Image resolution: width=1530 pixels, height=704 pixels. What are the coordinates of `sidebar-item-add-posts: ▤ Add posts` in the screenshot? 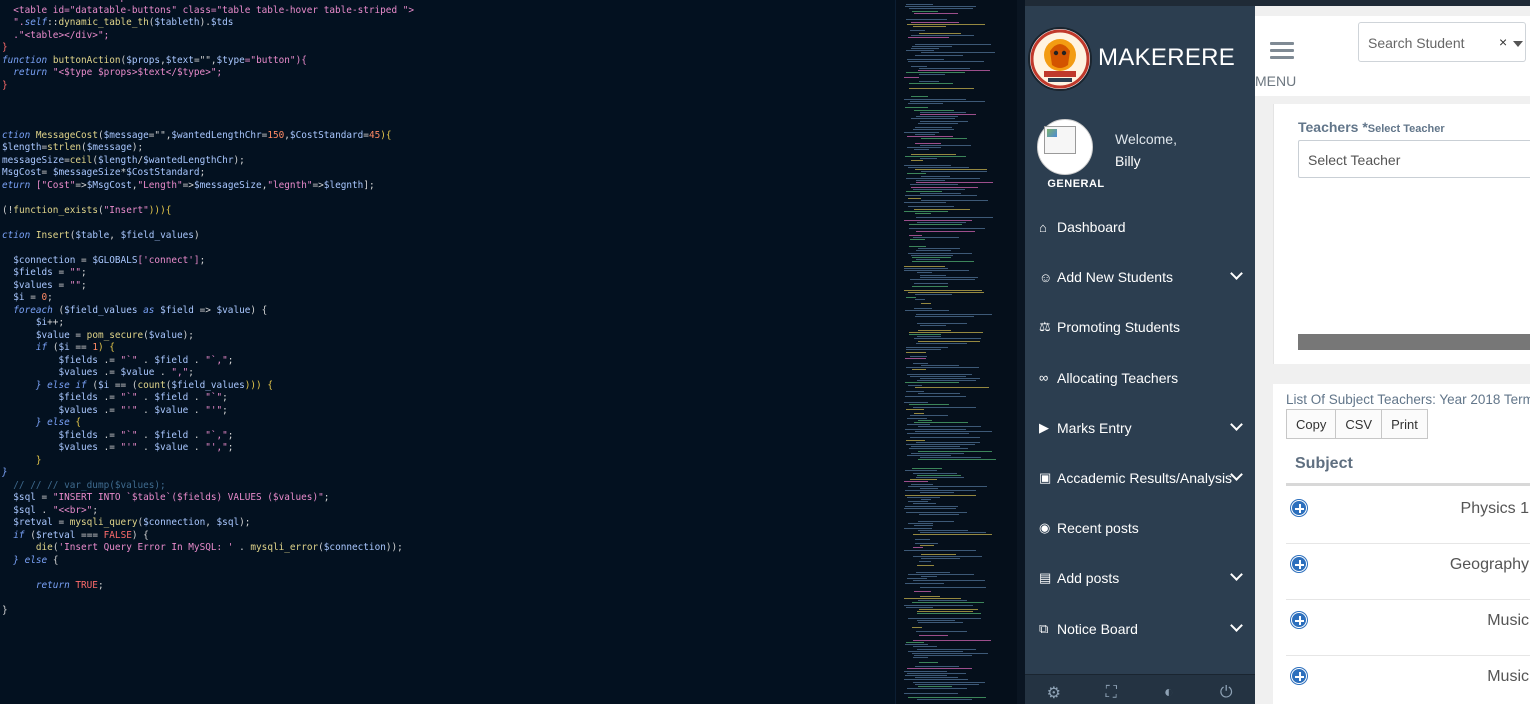 It's located at (1140, 578).